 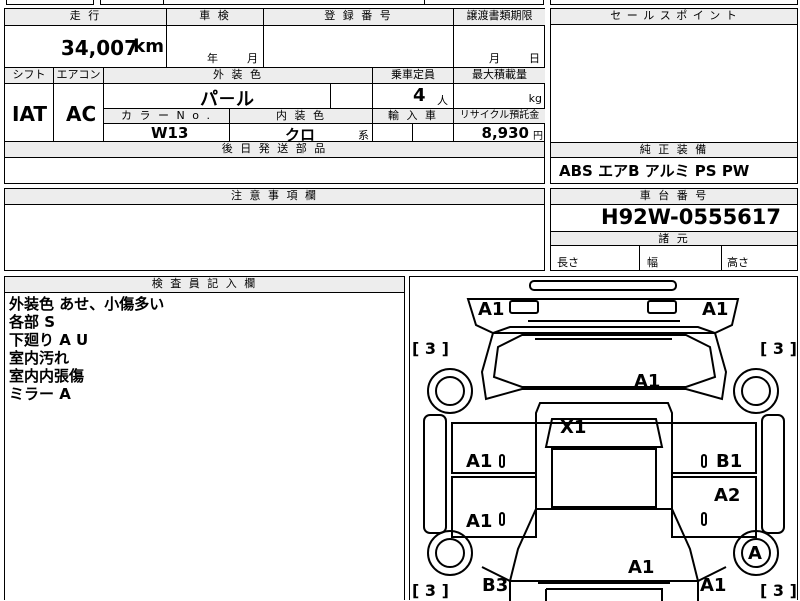 What do you see at coordinates (499, 17) in the screenshot?
I see `transfer-docs-header: 譲渡書類期限` at bounding box center [499, 17].